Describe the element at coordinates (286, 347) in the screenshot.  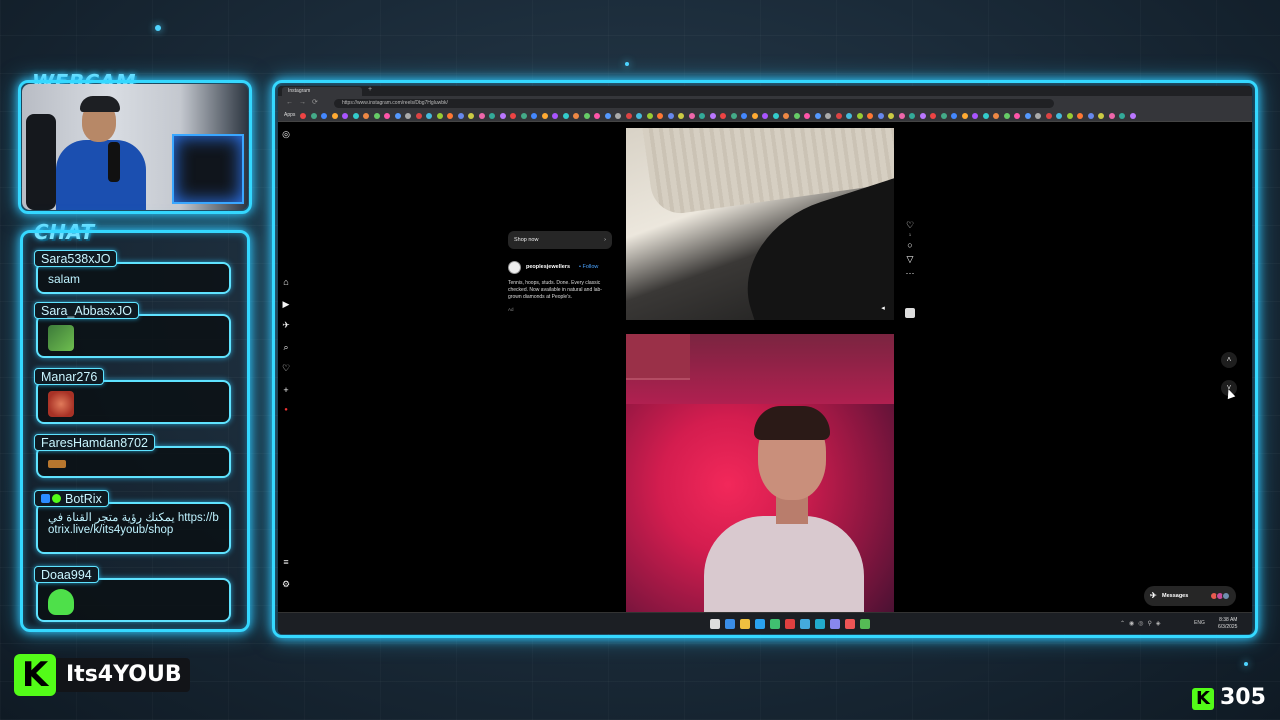
I see `search-icon: ⌕` at that location.